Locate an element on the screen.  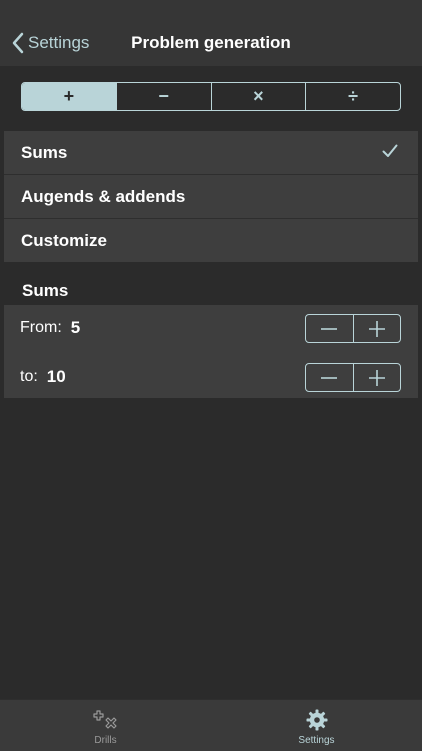
tab-settings: Settings is located at coordinates (316, 725).